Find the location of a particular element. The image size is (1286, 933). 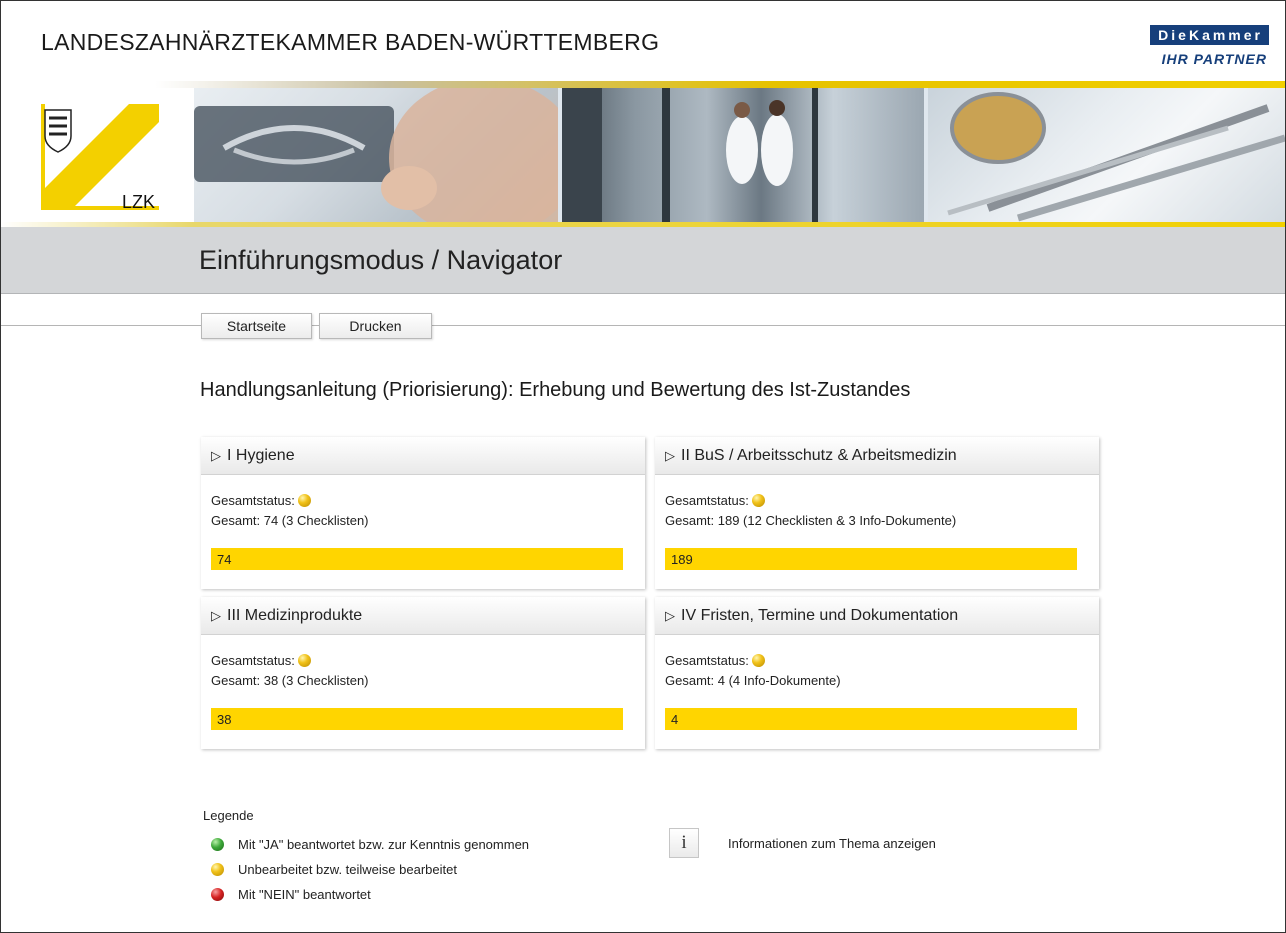

panel-total: Gesamt: 74 (3 Checklisten) is located at coordinates (290, 520).